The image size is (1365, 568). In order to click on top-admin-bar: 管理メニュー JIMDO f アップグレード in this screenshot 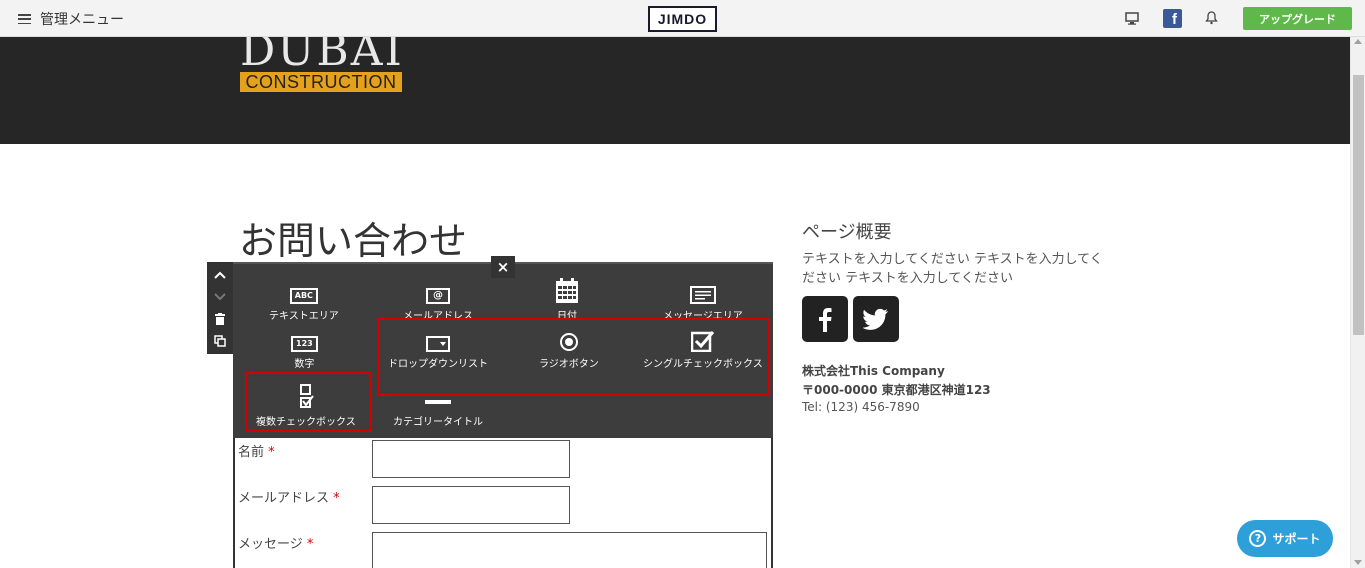, I will do `click(682, 18)`.